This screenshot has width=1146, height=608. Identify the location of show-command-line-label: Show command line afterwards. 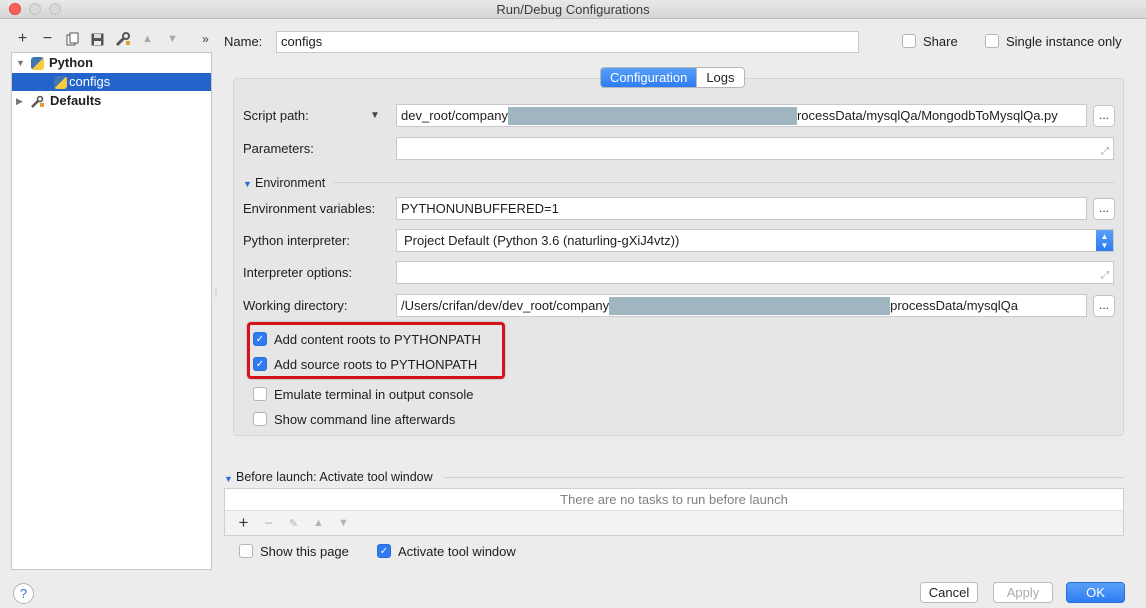
(365, 419).